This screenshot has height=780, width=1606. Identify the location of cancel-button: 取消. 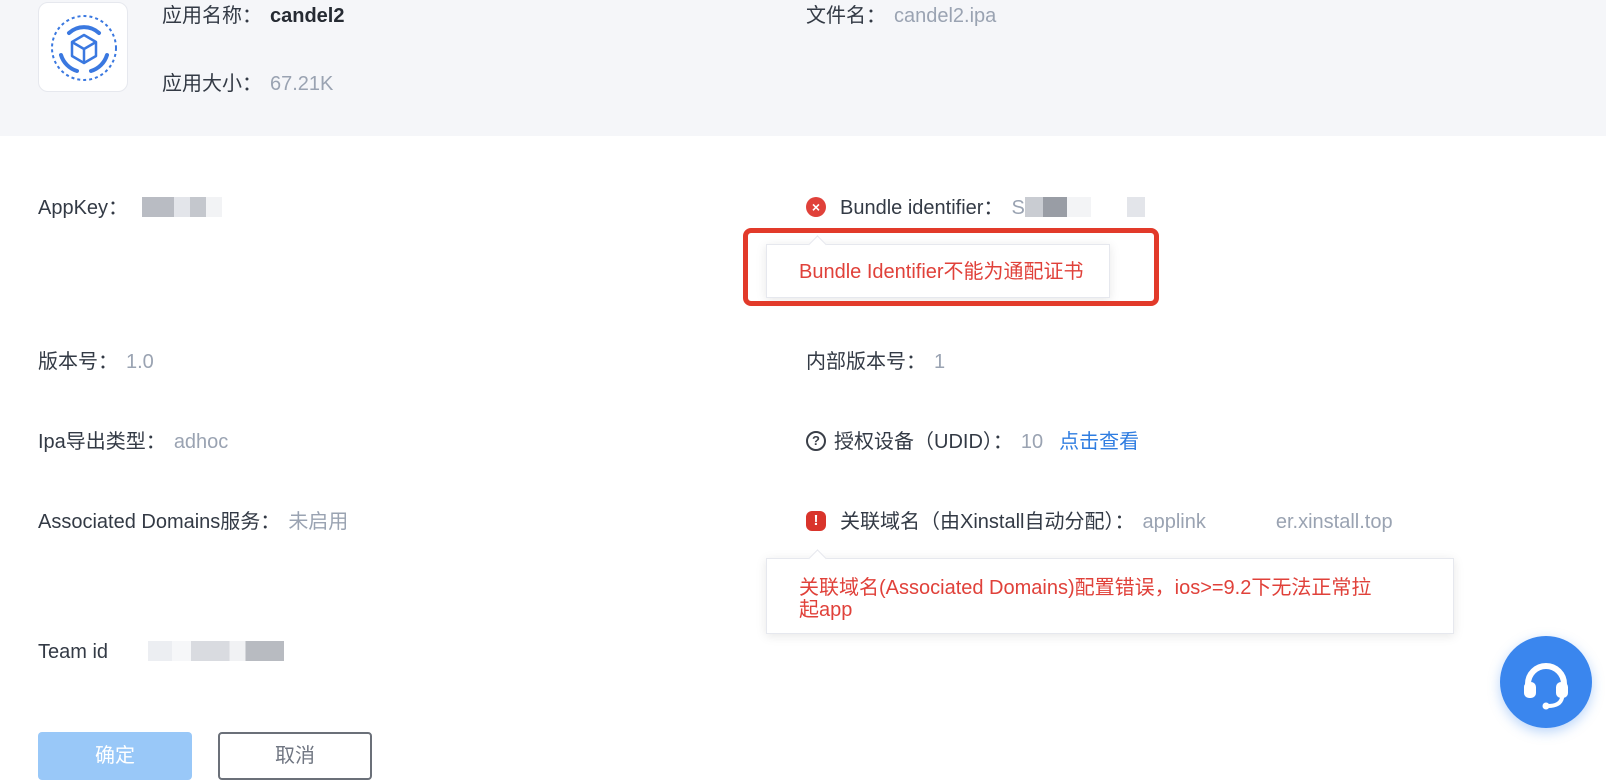
(295, 756).